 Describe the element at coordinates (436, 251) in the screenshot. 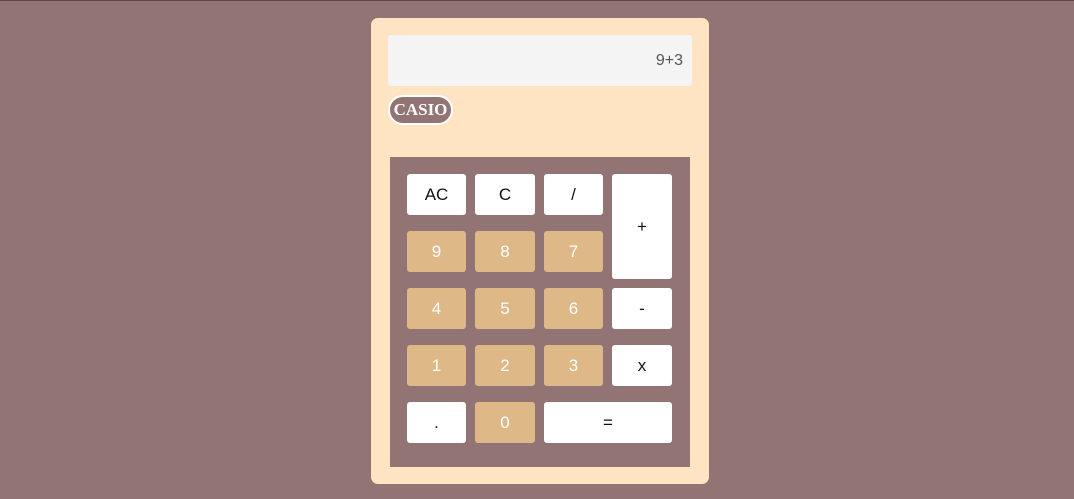

I see `digit-9-button: 9` at that location.